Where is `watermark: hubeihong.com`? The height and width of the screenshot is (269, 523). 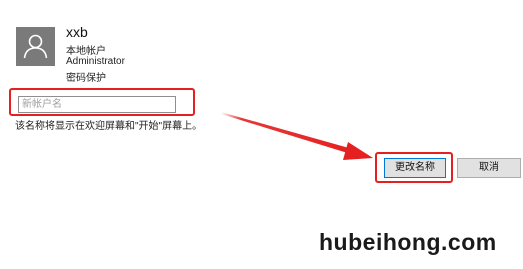
watermark: hubeihong.com is located at coordinates (408, 242).